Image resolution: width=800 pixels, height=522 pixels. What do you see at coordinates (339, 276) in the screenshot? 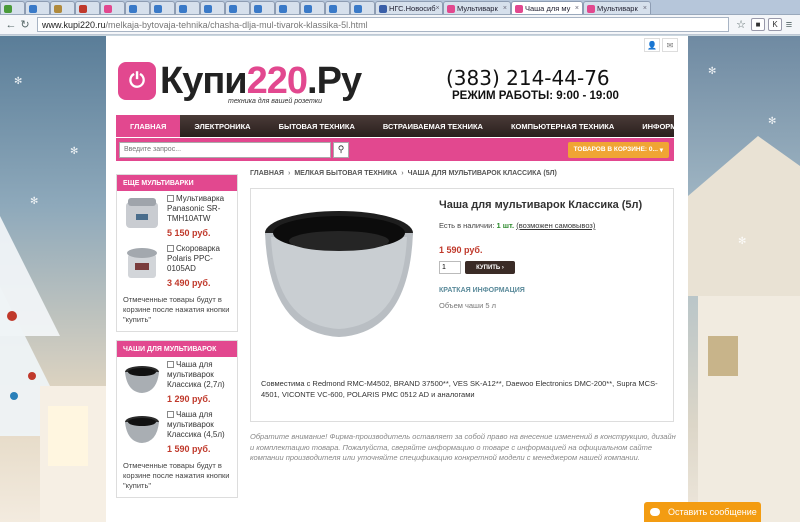
I see `product-image` at bounding box center [339, 276].